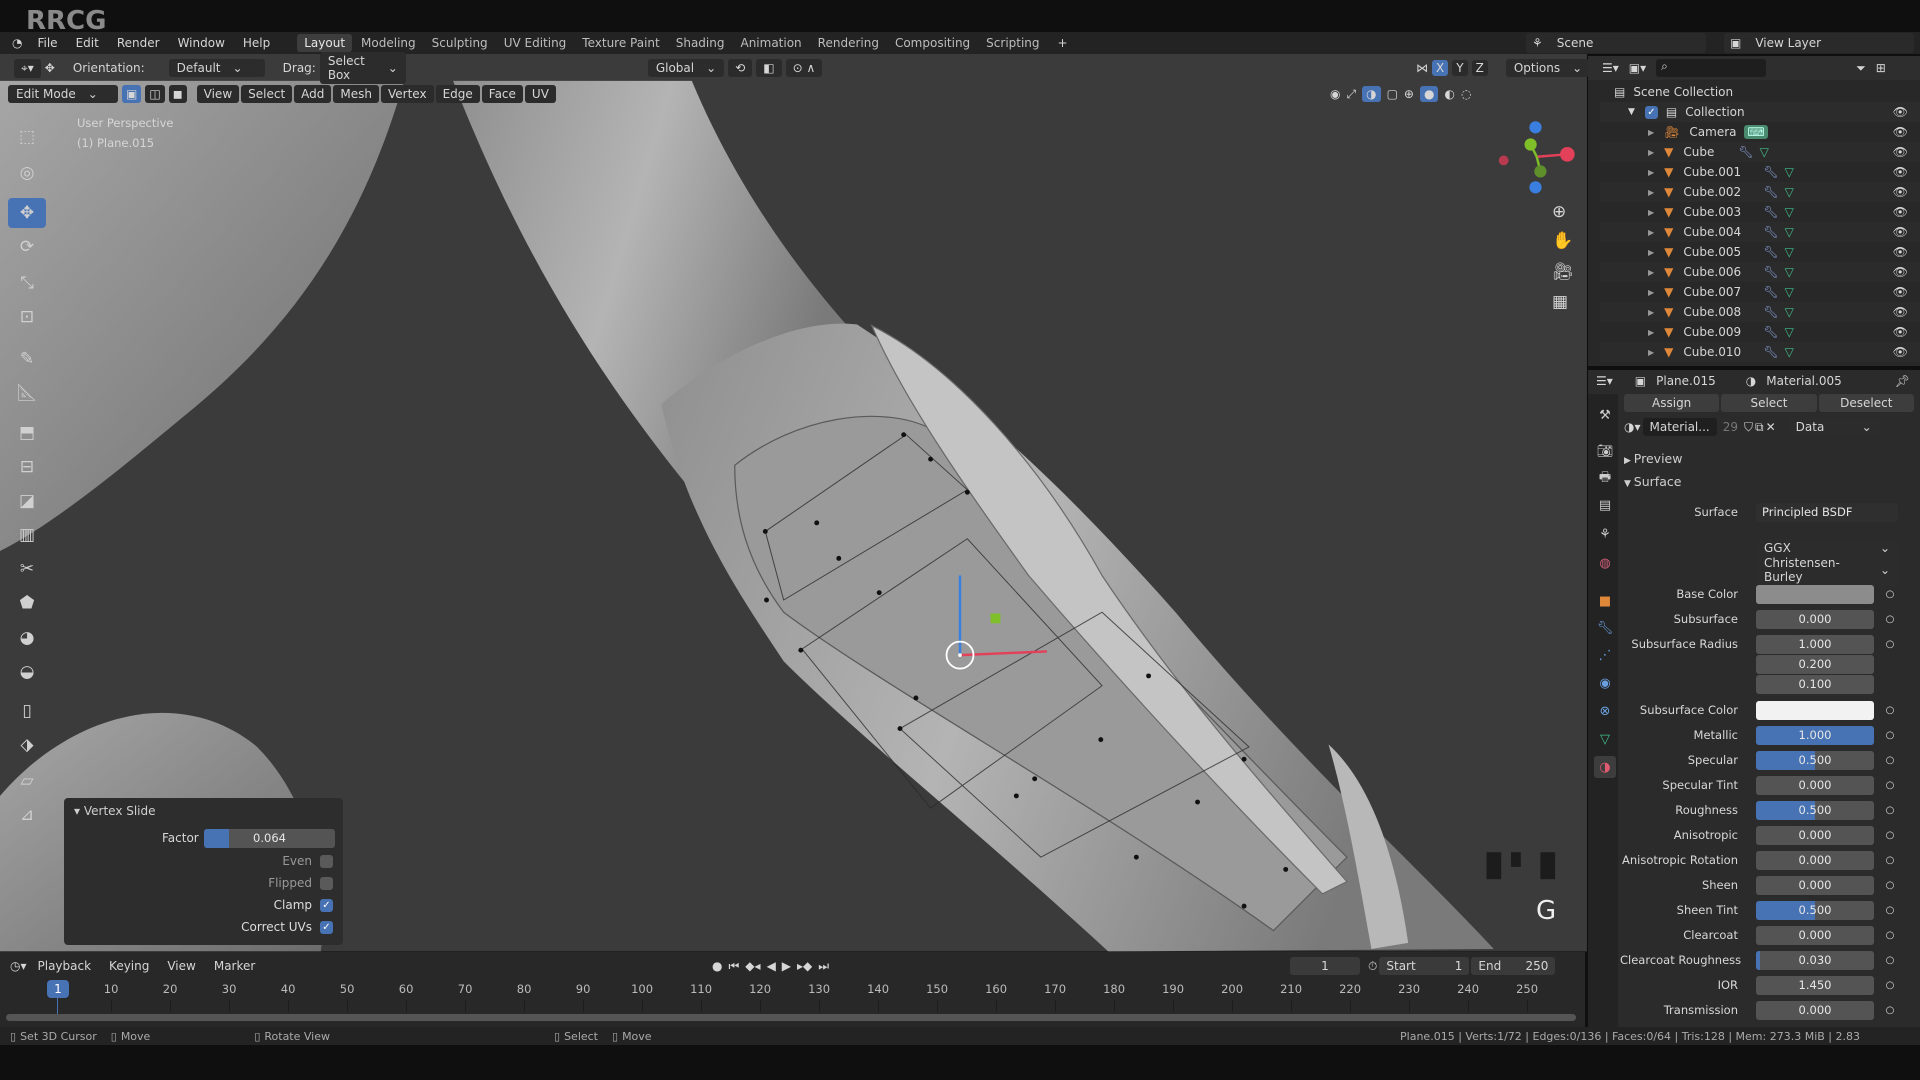  What do you see at coordinates (771, 966) in the screenshot?
I see `play-reverse-icon: ◀` at bounding box center [771, 966].